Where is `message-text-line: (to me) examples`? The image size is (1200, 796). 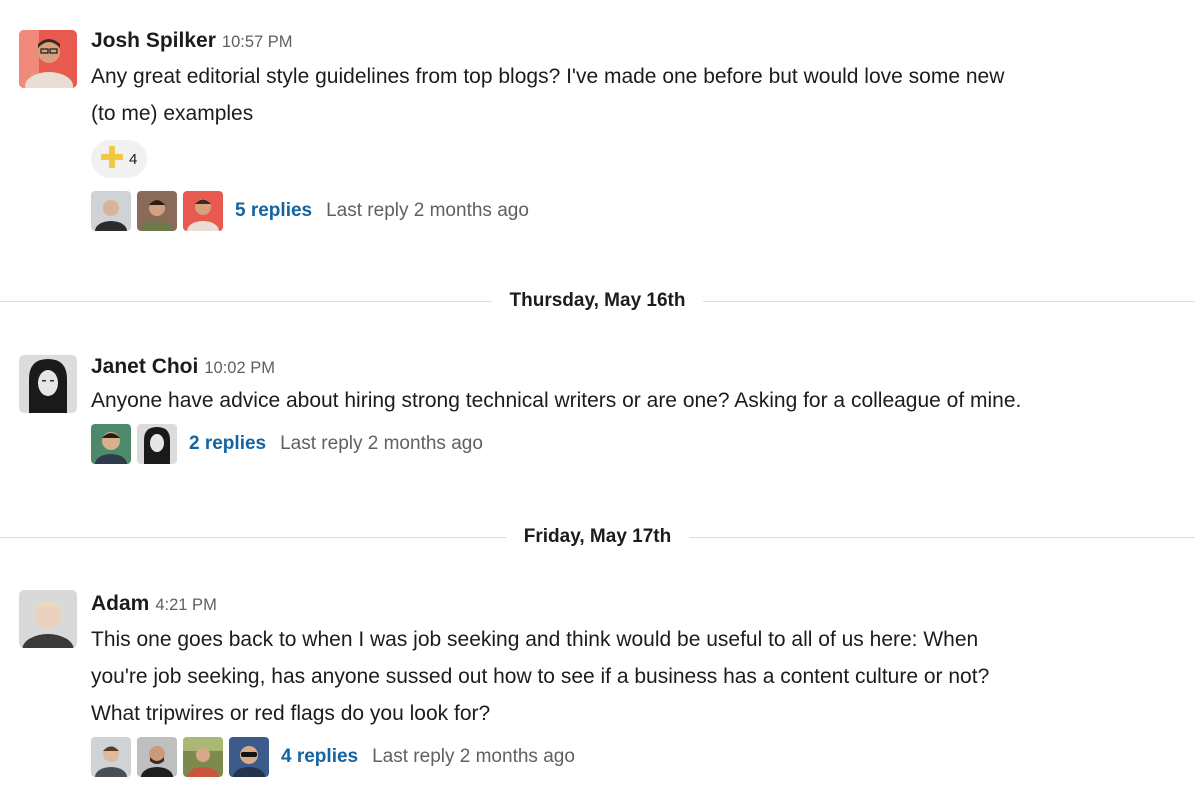 message-text-line: (to me) examples is located at coordinates (172, 113).